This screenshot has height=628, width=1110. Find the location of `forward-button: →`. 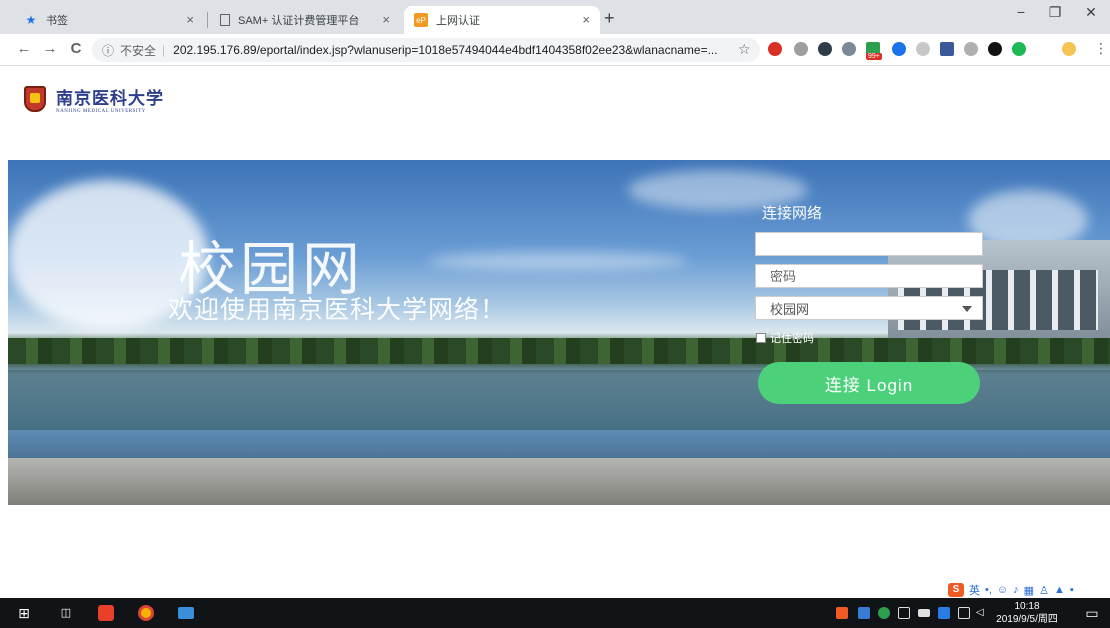

forward-button: → is located at coordinates (50, 48).